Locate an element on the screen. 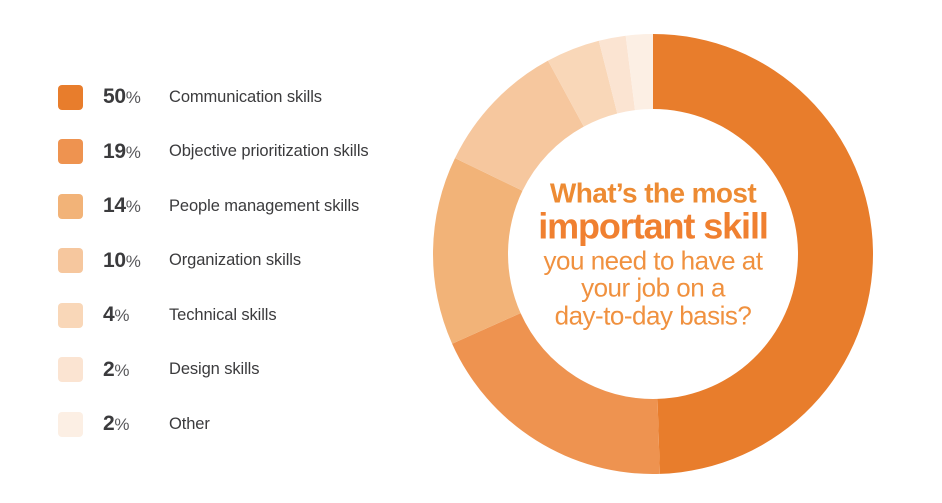  legend-item: 2% Design skills is located at coordinates (238, 370).